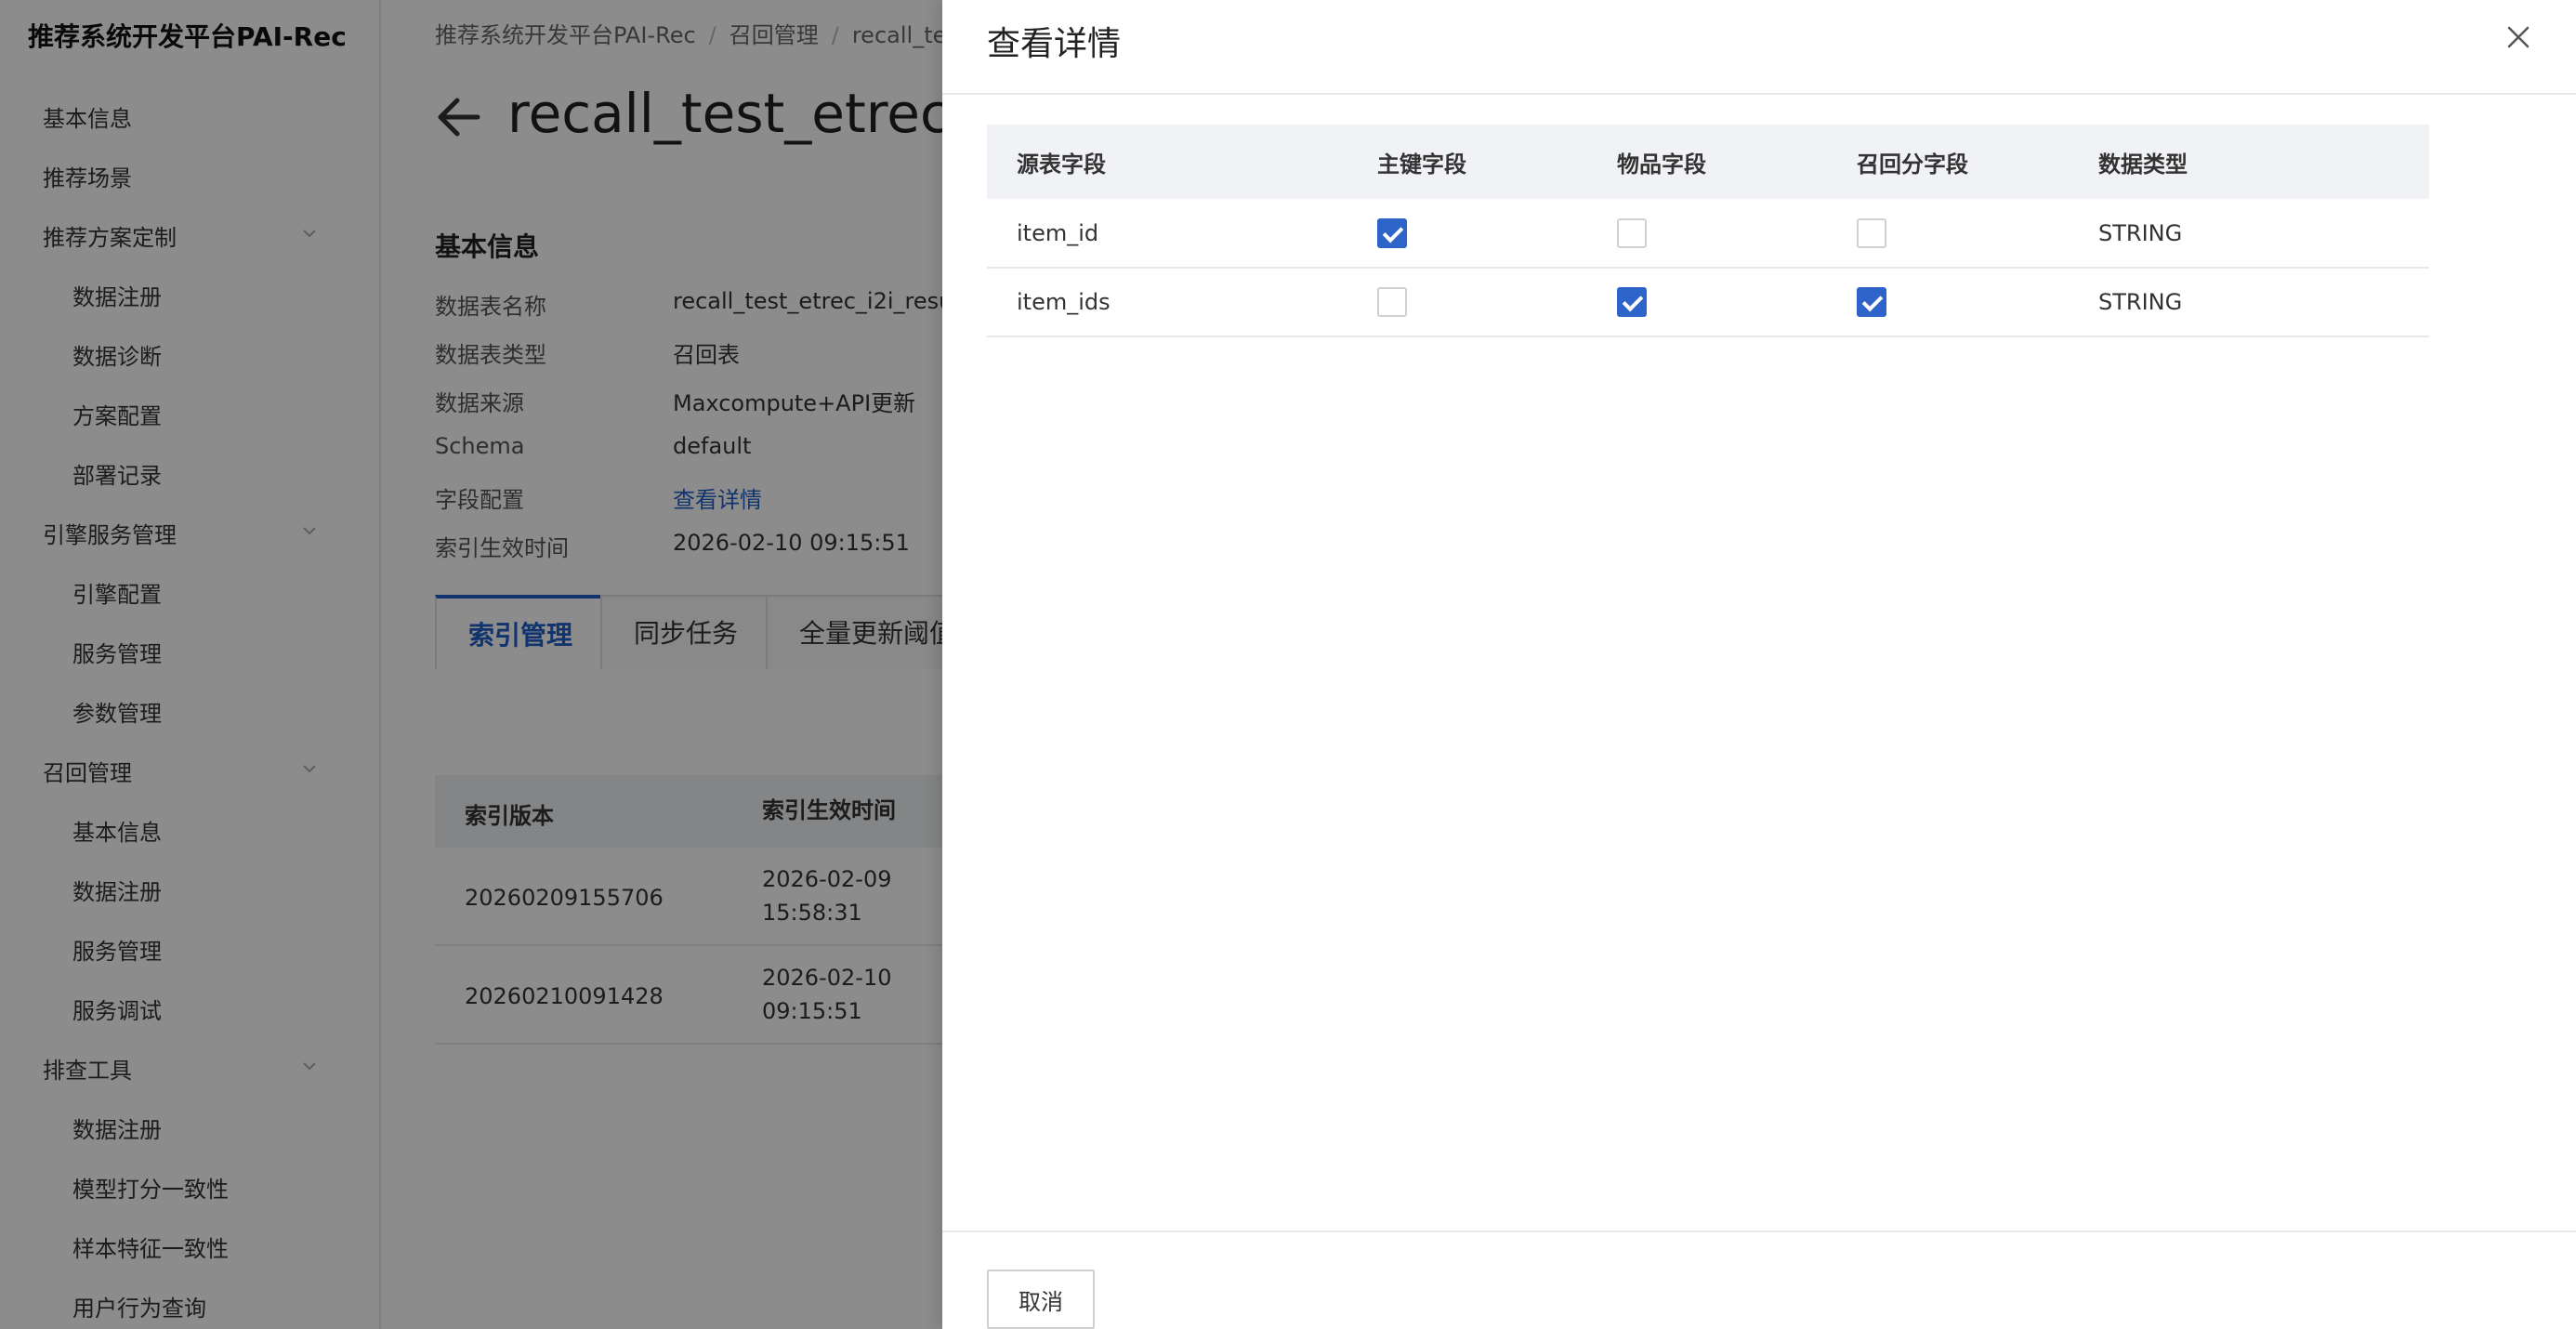 This screenshot has height=1329, width=2576. I want to click on table-row: item_id STRING, so click(1708, 233).